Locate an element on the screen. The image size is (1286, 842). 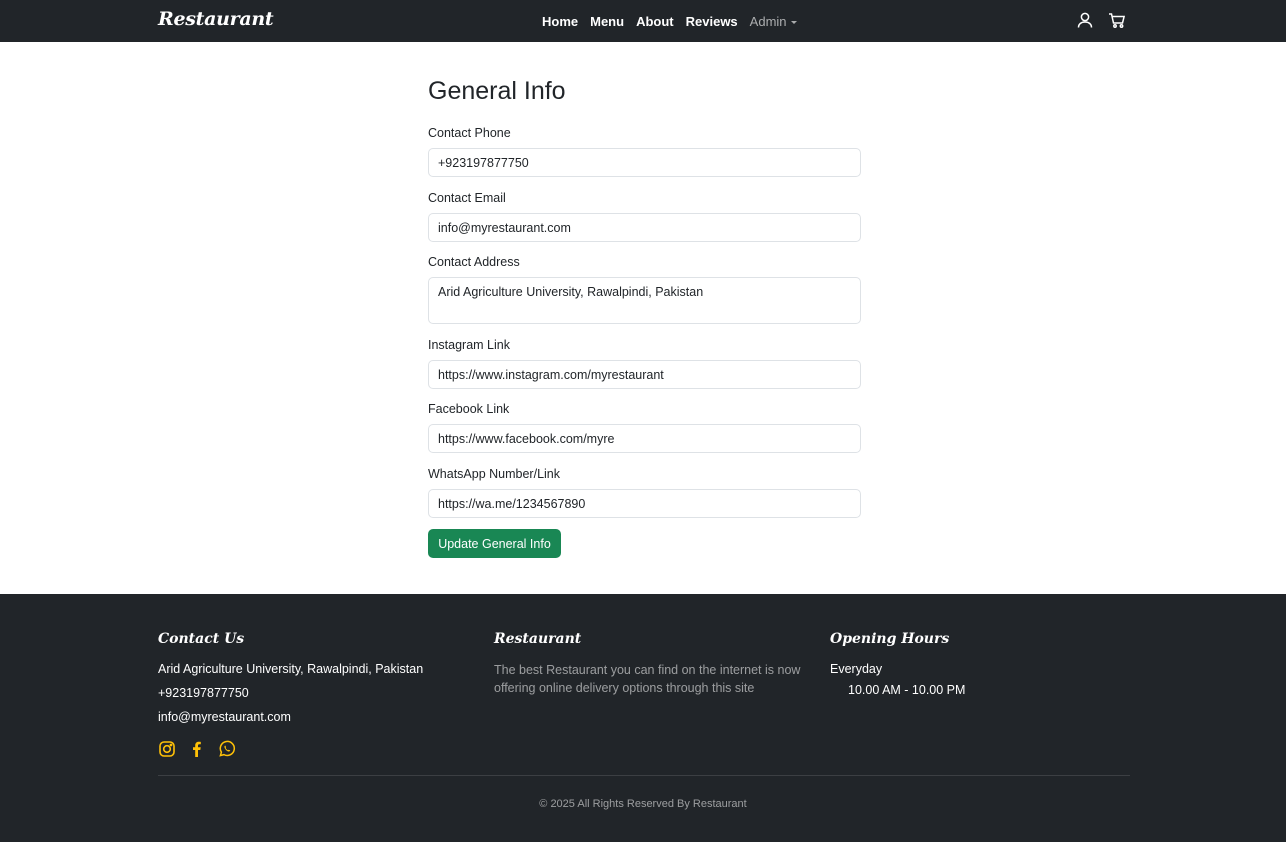
facebook-link-input: https://www.facebook.com/myre is located at coordinates (644, 438).